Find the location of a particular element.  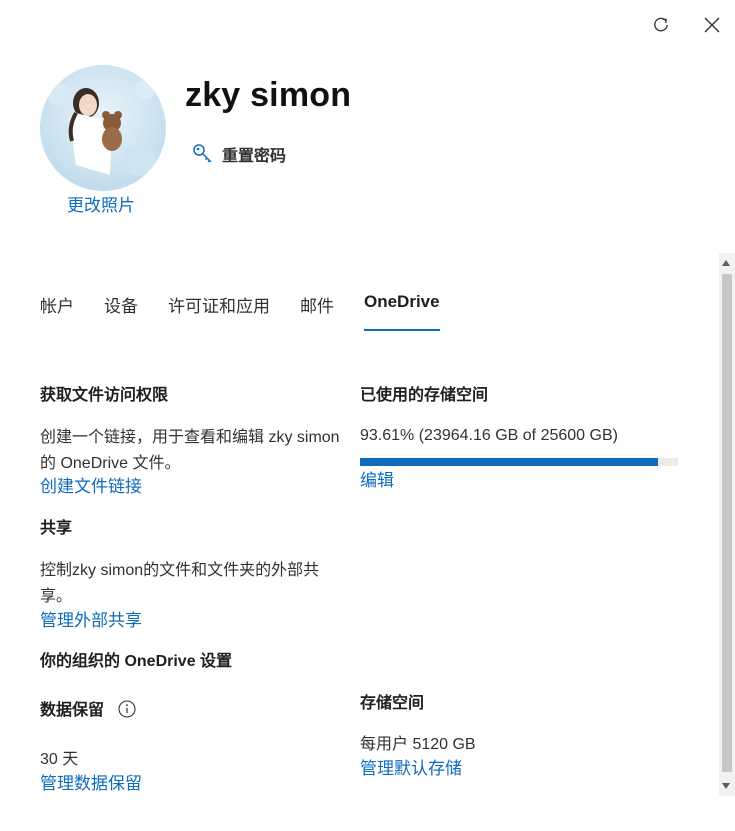

retention-heading-row: 数据保留 is located at coordinates (88, 711).